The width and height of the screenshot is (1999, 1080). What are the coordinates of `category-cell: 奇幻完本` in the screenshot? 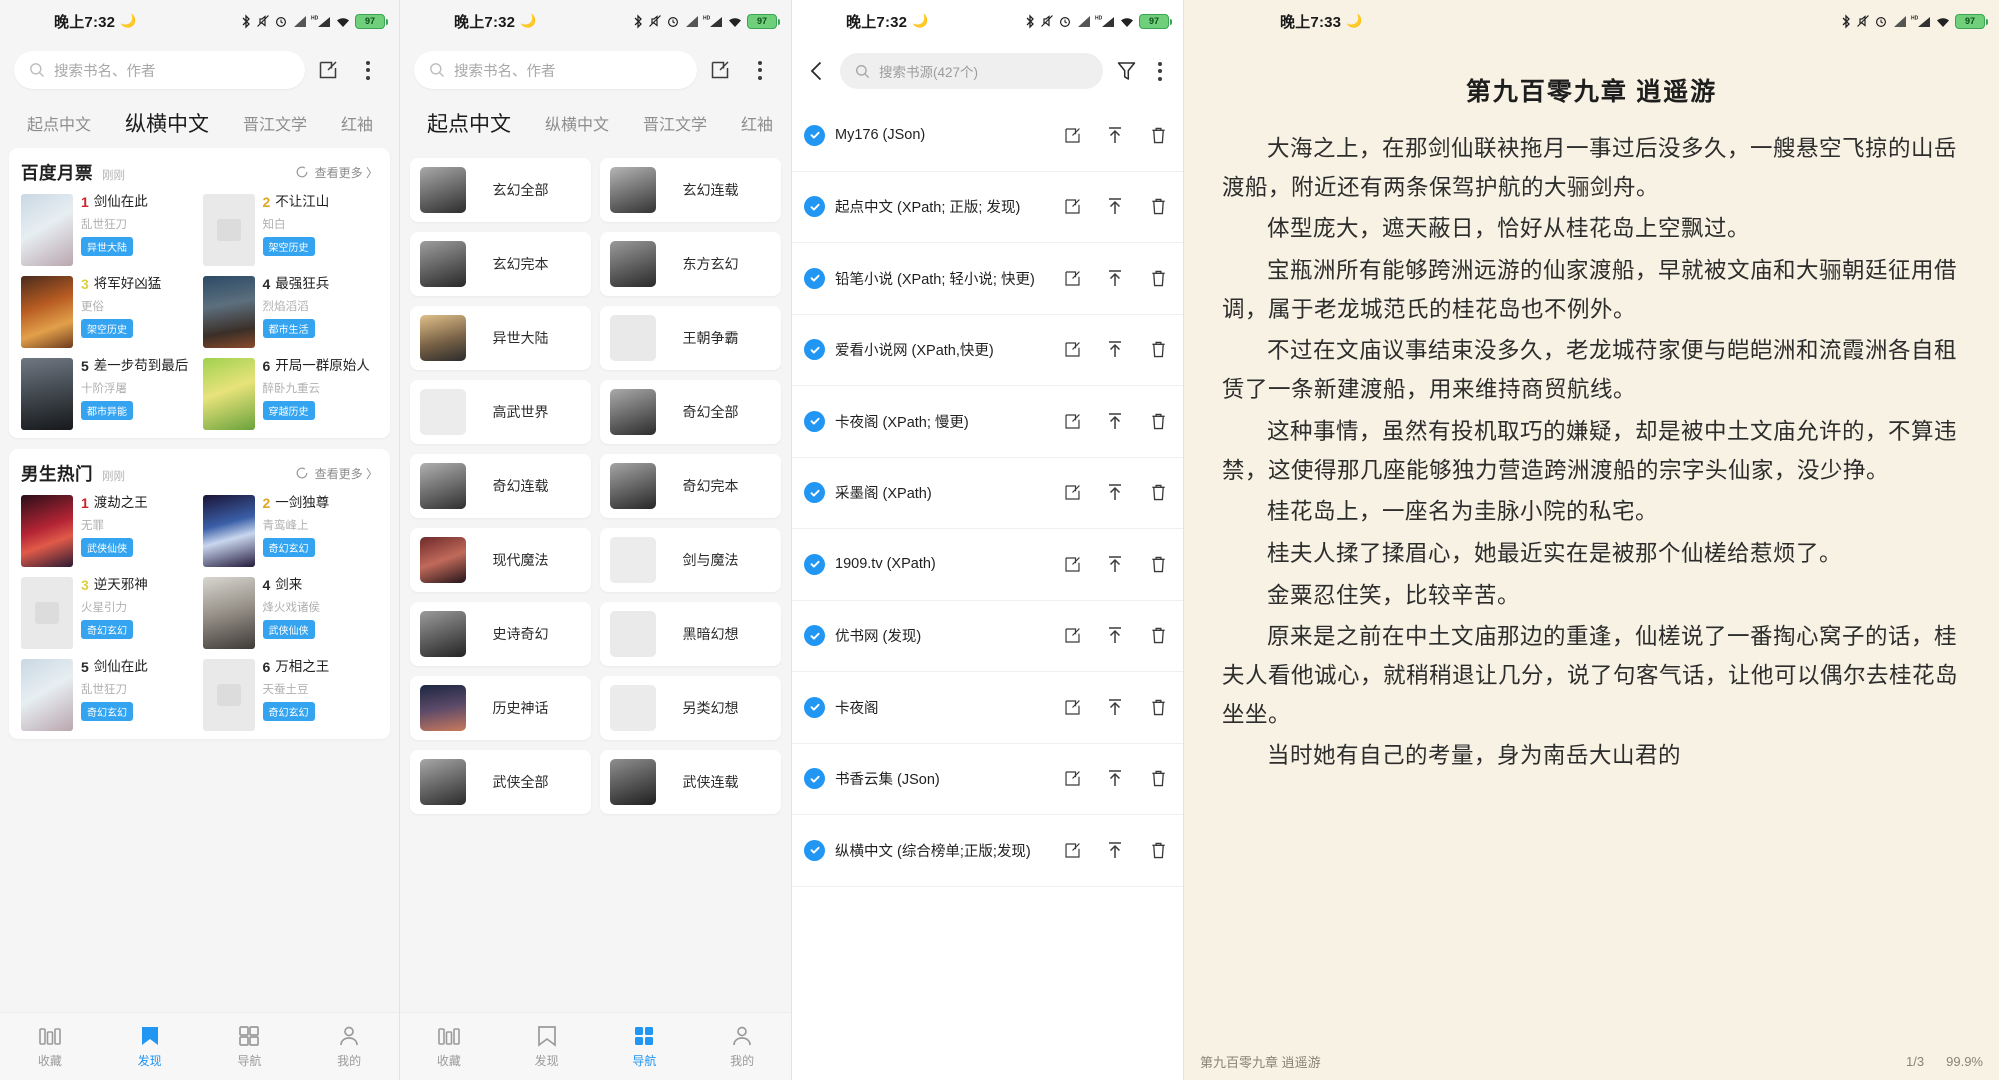 It's located at (690, 486).